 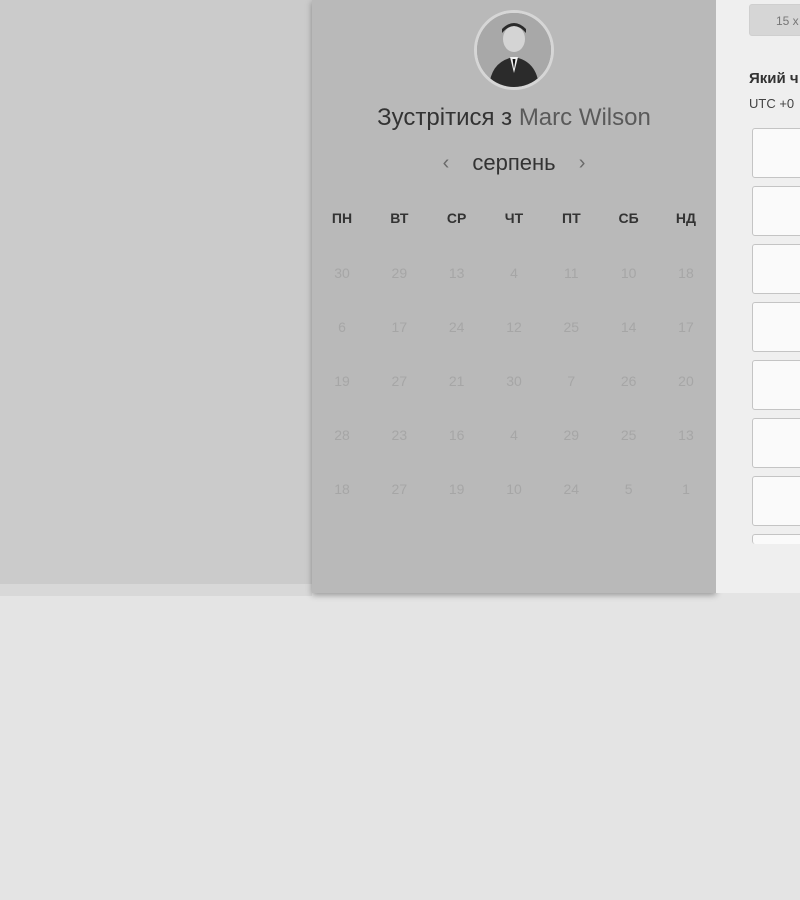 I want to click on chevron-left-icon: ‹, so click(x=446, y=163).